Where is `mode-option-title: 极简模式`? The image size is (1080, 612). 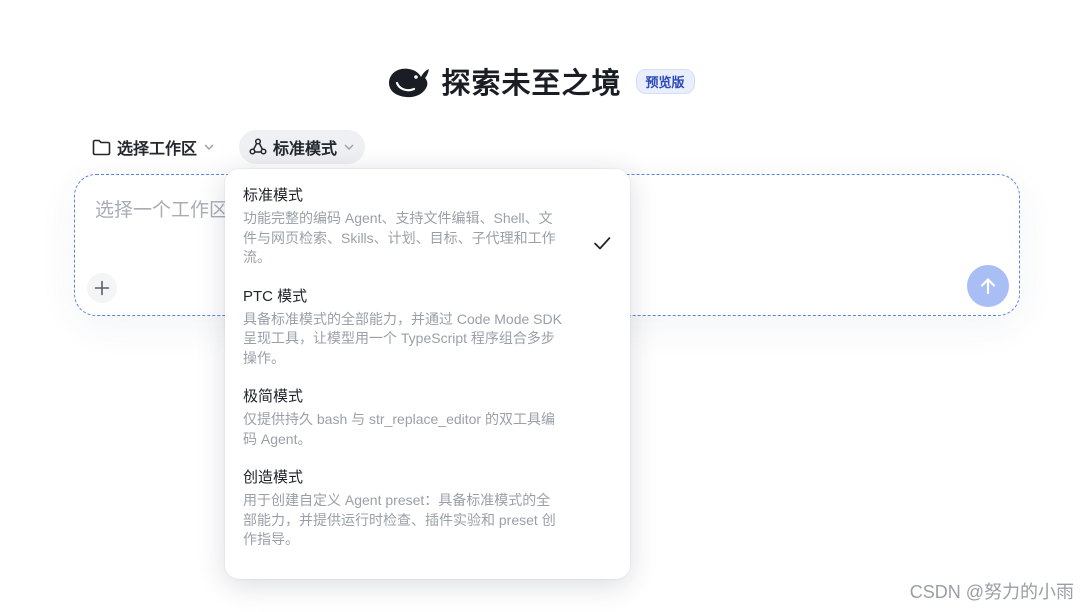
mode-option-title: 极简模式 is located at coordinates (273, 396).